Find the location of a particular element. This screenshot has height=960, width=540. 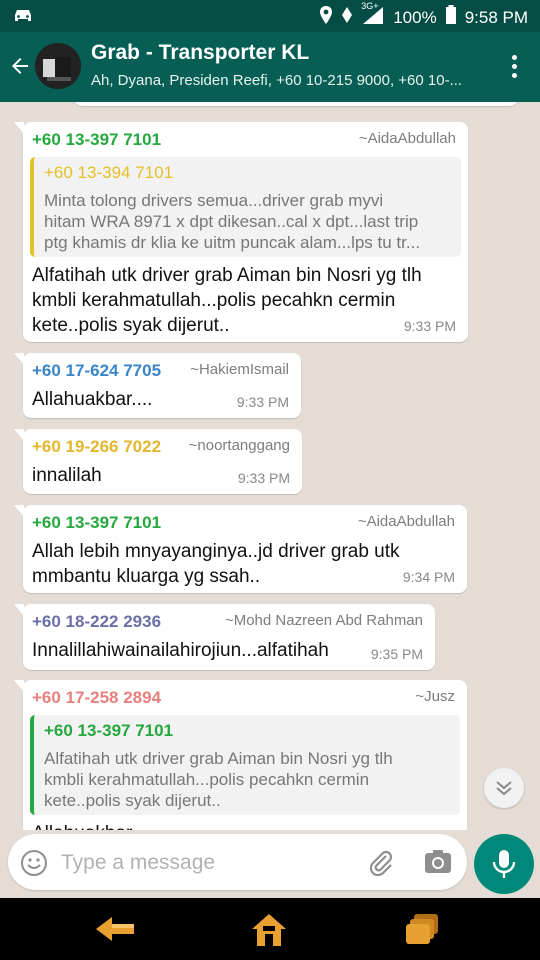

recents-nav-icon is located at coordinates (422, 931).